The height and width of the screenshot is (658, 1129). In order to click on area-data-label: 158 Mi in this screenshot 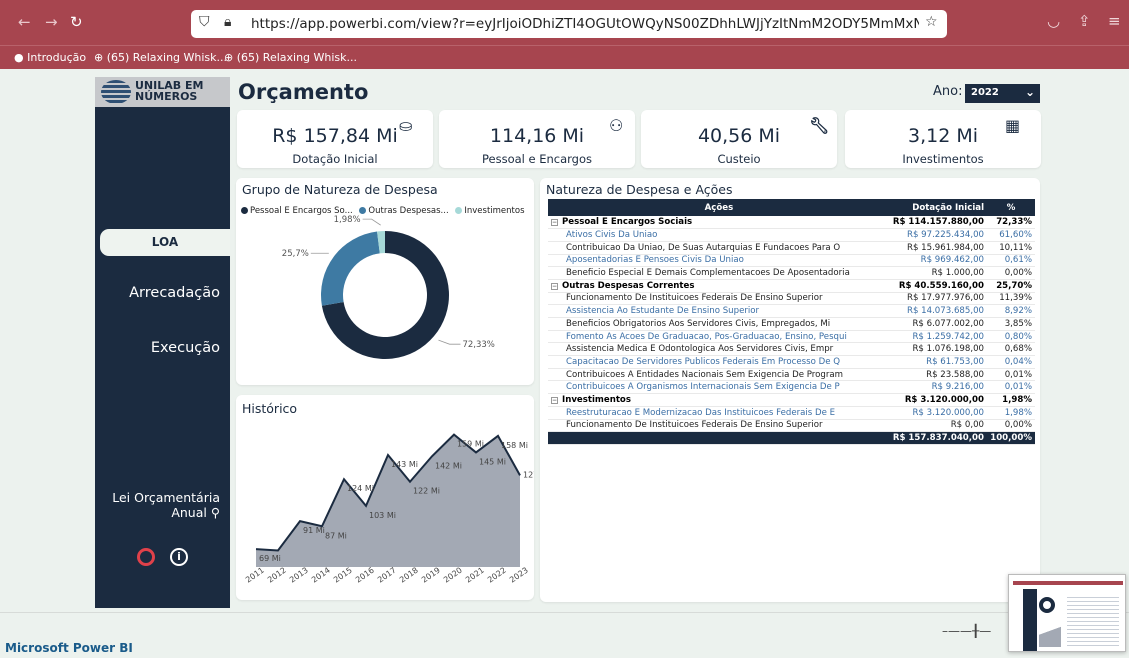, I will do `click(514, 445)`.